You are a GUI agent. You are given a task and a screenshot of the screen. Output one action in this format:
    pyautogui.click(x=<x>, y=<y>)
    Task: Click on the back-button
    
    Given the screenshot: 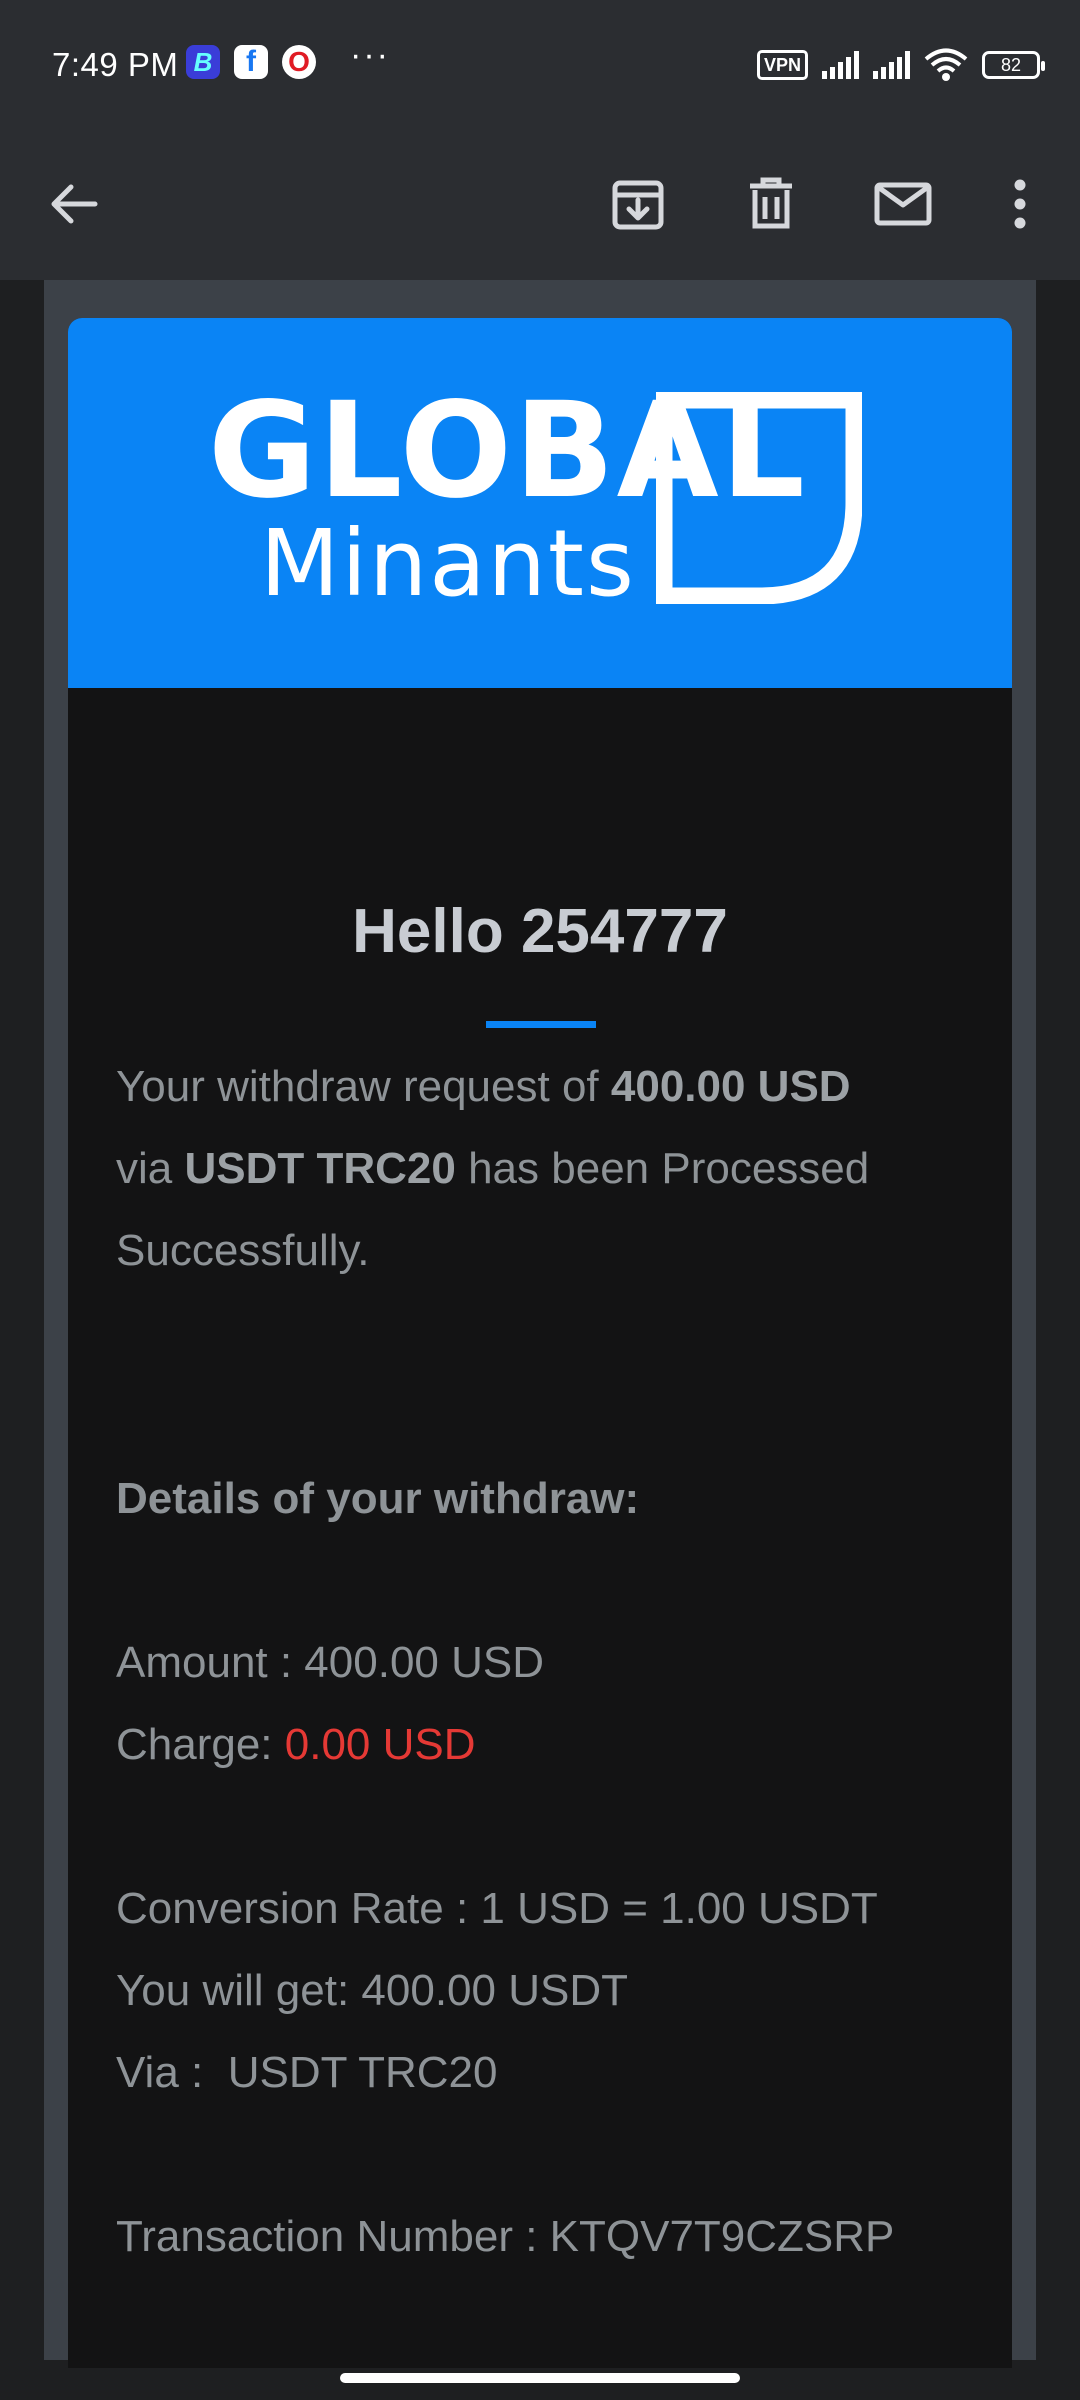 What is the action you would take?
    pyautogui.click(x=74, y=204)
    